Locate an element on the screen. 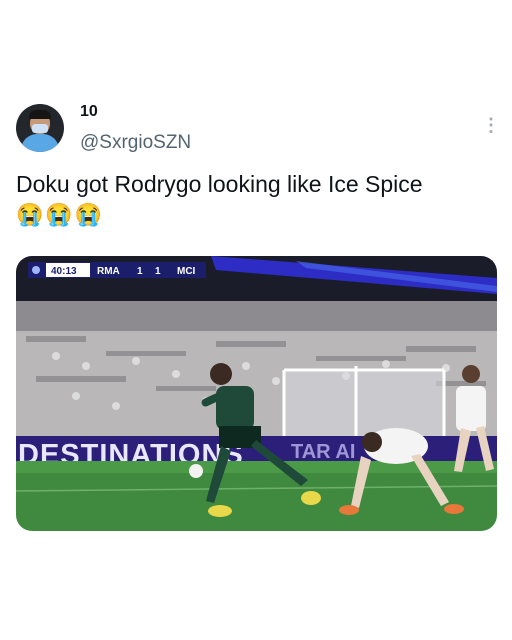 This screenshot has height=640, width=512. avatar is located at coordinates (40, 128).